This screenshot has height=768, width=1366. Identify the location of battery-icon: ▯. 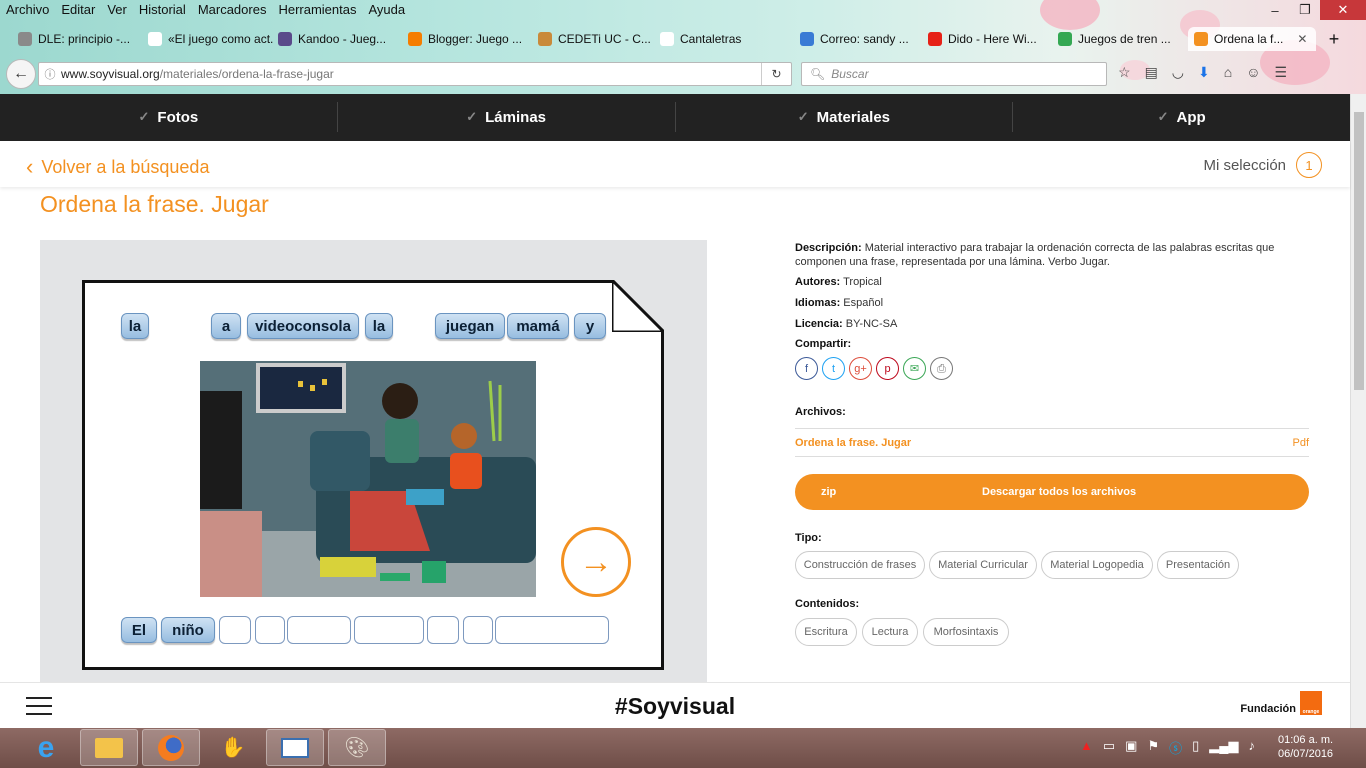
(1195, 747).